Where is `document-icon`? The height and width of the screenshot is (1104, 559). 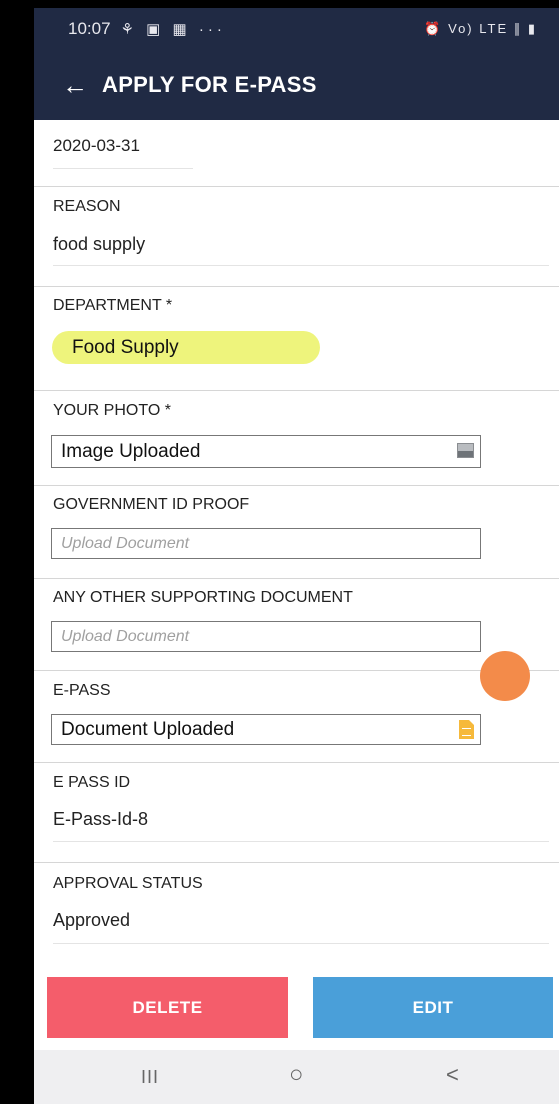 document-icon is located at coordinates (466, 729).